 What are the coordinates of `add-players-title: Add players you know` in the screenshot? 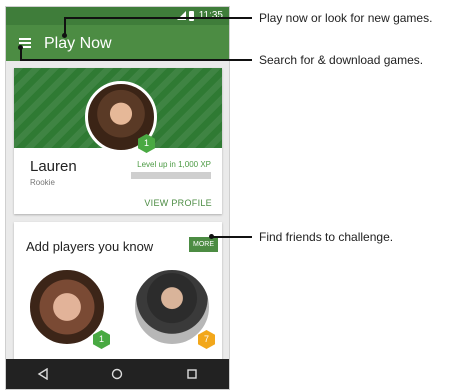 It's located at (90, 246).